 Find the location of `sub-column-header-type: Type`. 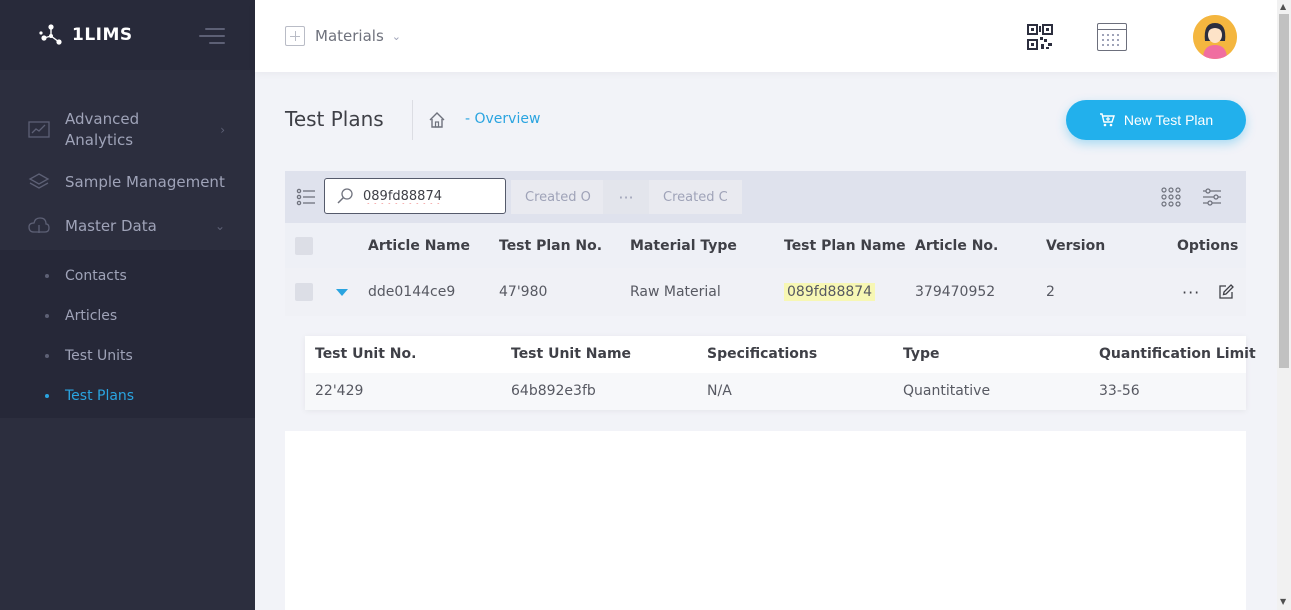

sub-column-header-type: Type is located at coordinates (921, 354).